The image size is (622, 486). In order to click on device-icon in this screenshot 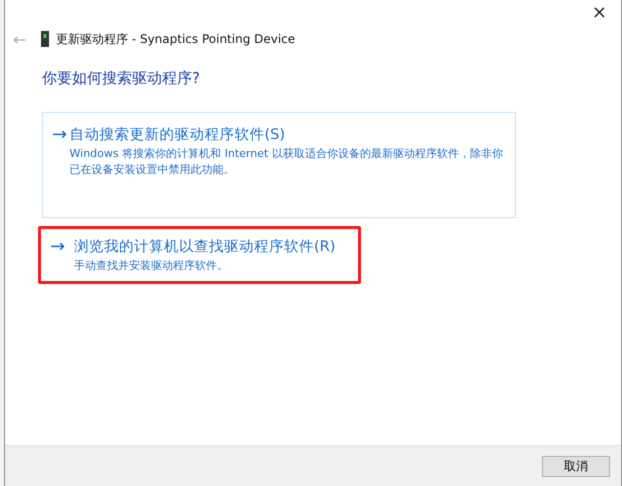, I will do `click(45, 39)`.